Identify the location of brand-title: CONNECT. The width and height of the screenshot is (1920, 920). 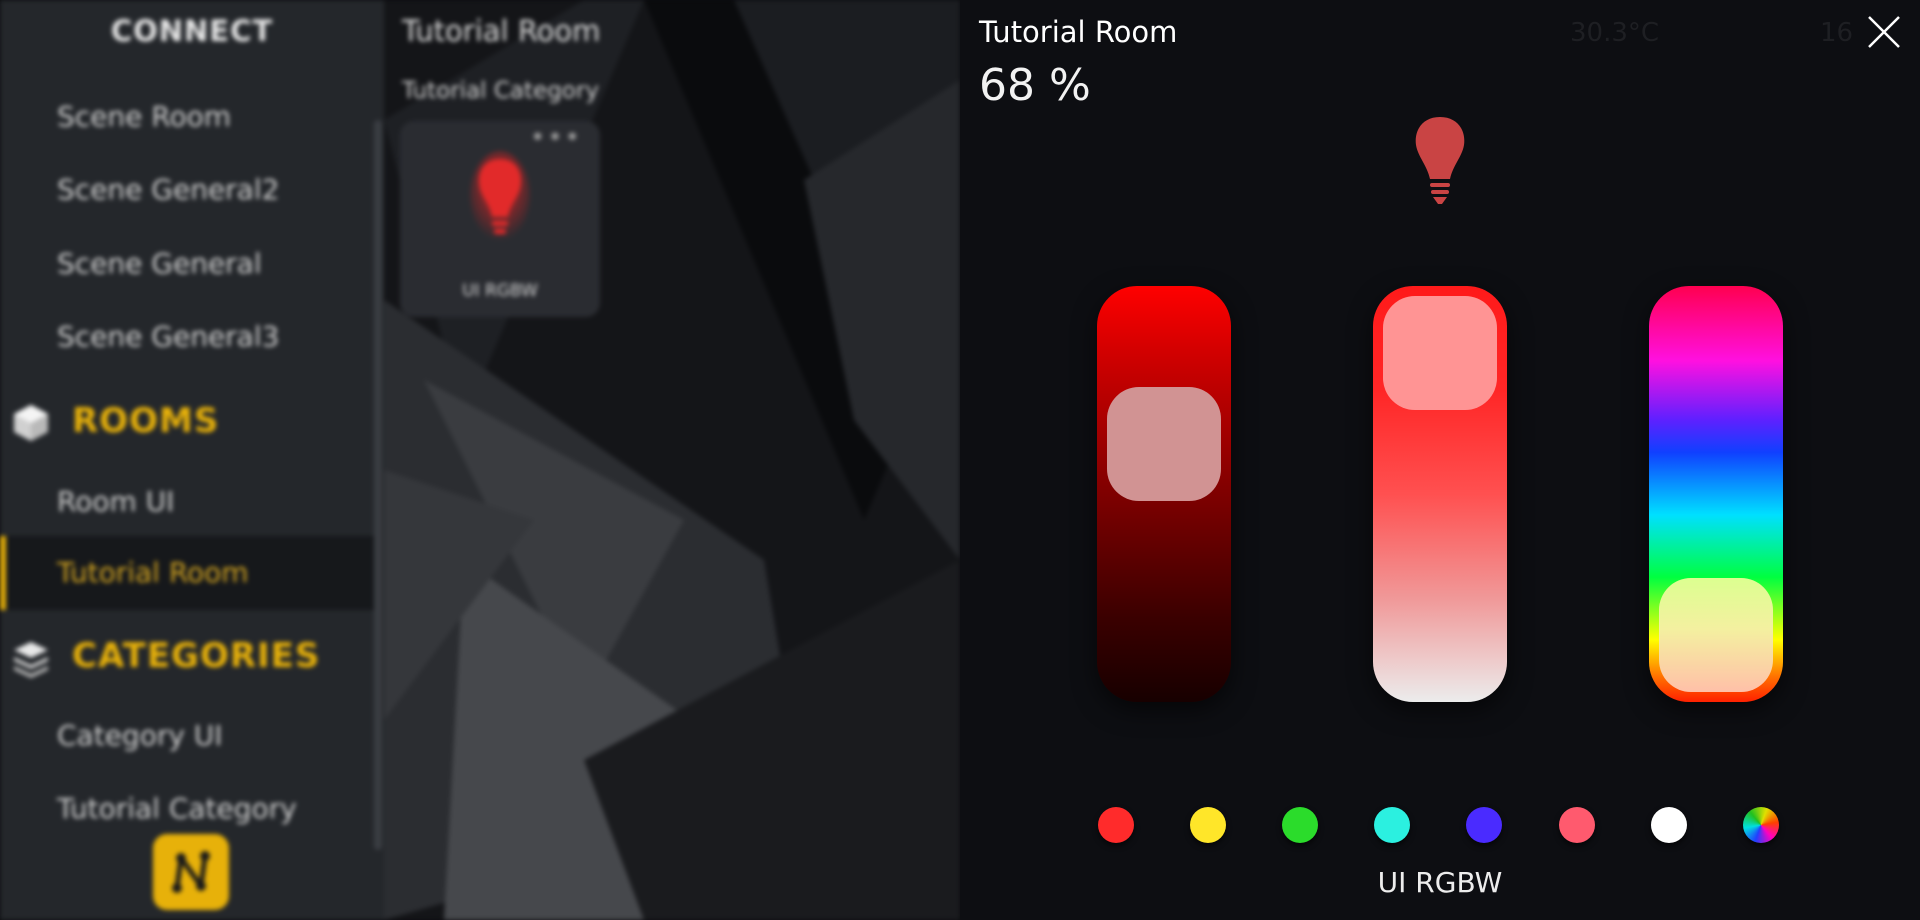
(192, 31).